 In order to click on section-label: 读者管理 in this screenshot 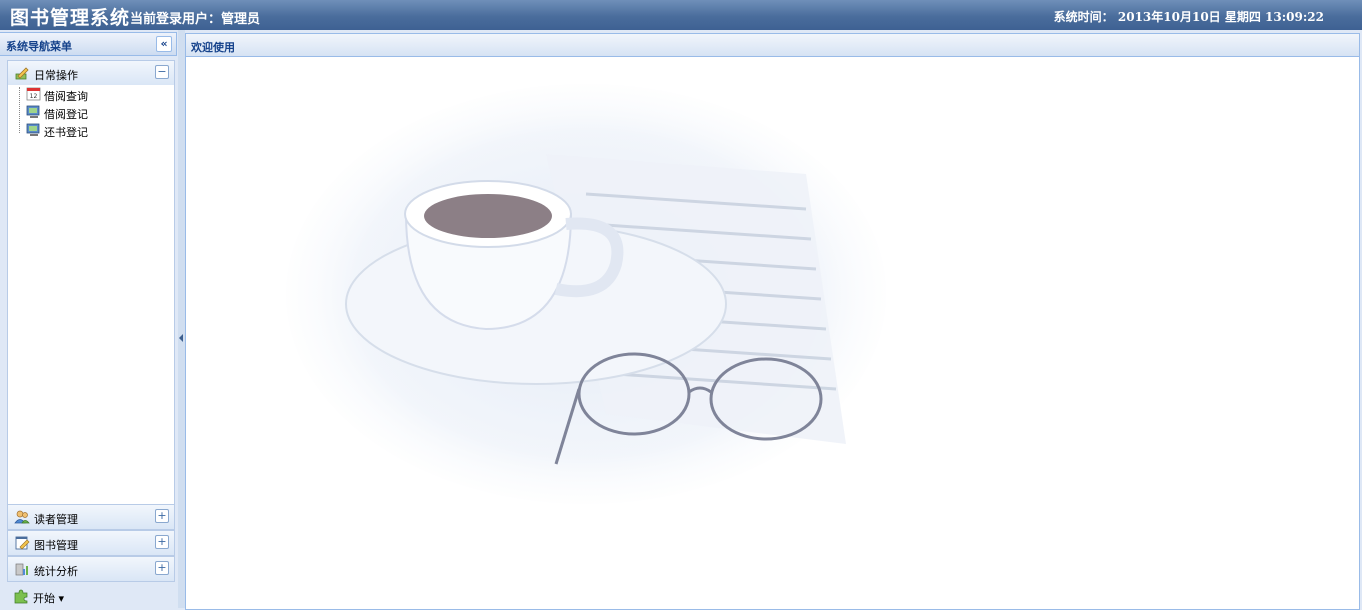, I will do `click(56, 519)`.